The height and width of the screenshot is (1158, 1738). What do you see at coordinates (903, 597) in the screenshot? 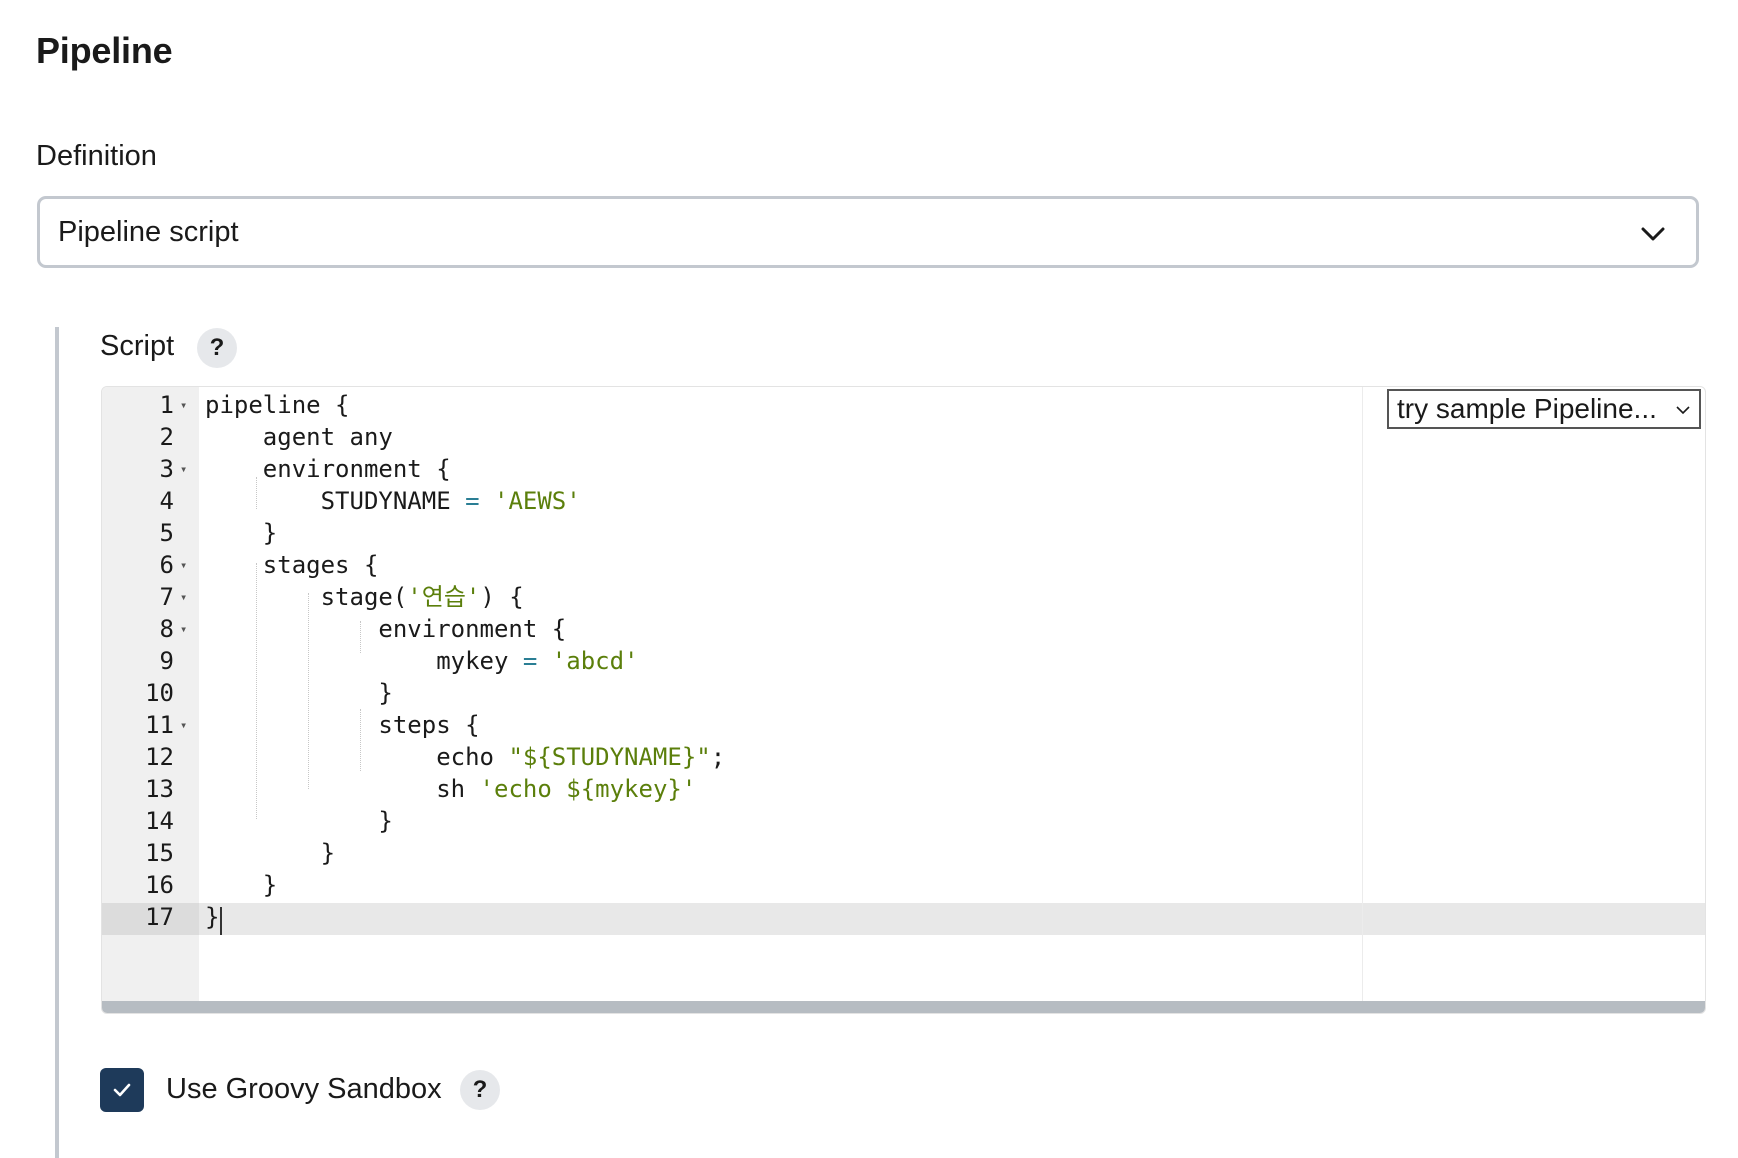
I see `code-line: 7 ▾ stage('연습') {` at bounding box center [903, 597].